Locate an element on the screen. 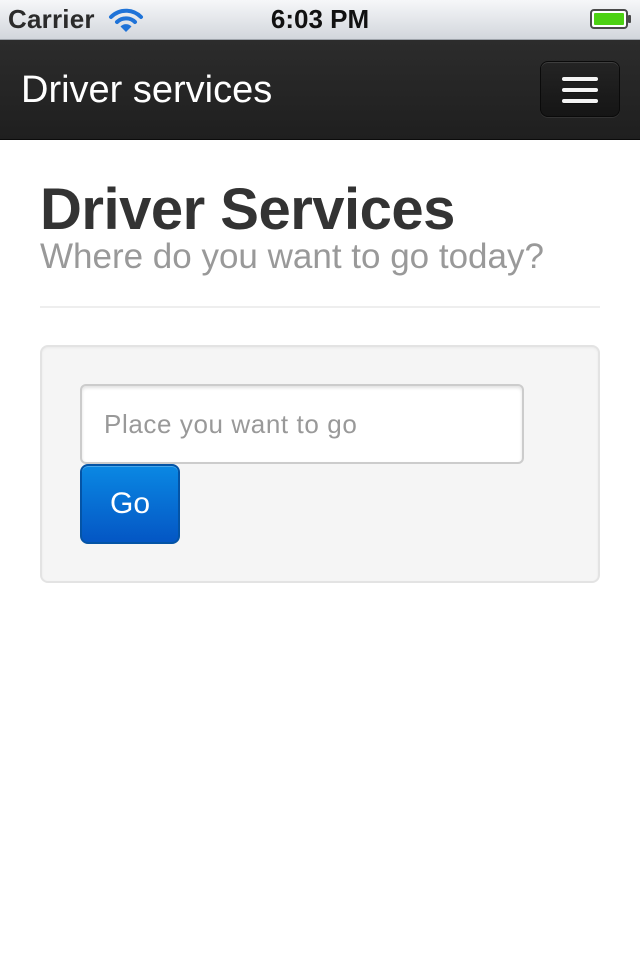 Image resolution: width=640 pixels, height=960 pixels. go-button: Go is located at coordinates (130, 504).